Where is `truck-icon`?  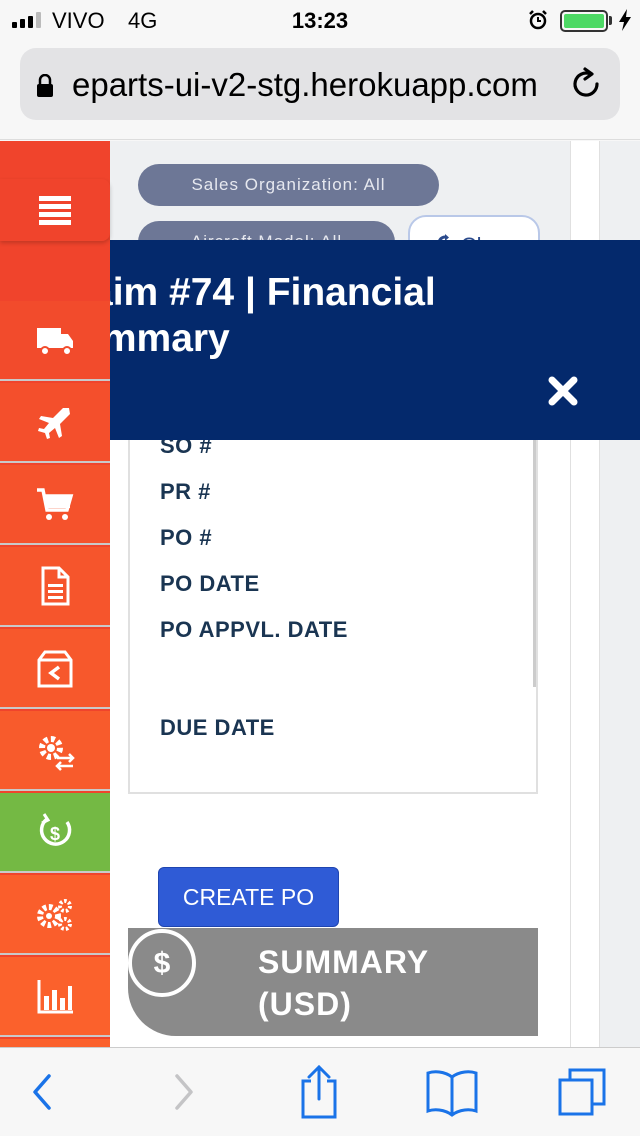 truck-icon is located at coordinates (55, 342).